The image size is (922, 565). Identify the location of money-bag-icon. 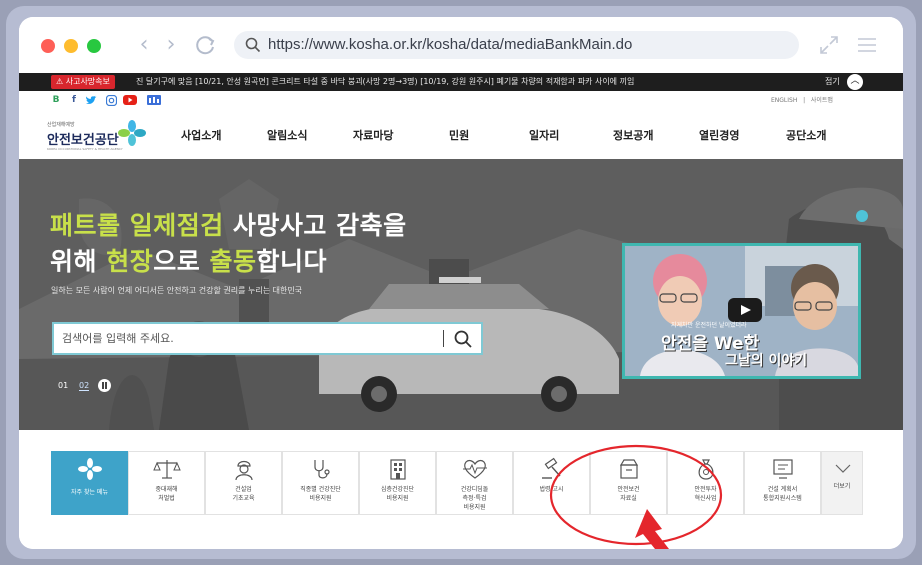
(706, 469).